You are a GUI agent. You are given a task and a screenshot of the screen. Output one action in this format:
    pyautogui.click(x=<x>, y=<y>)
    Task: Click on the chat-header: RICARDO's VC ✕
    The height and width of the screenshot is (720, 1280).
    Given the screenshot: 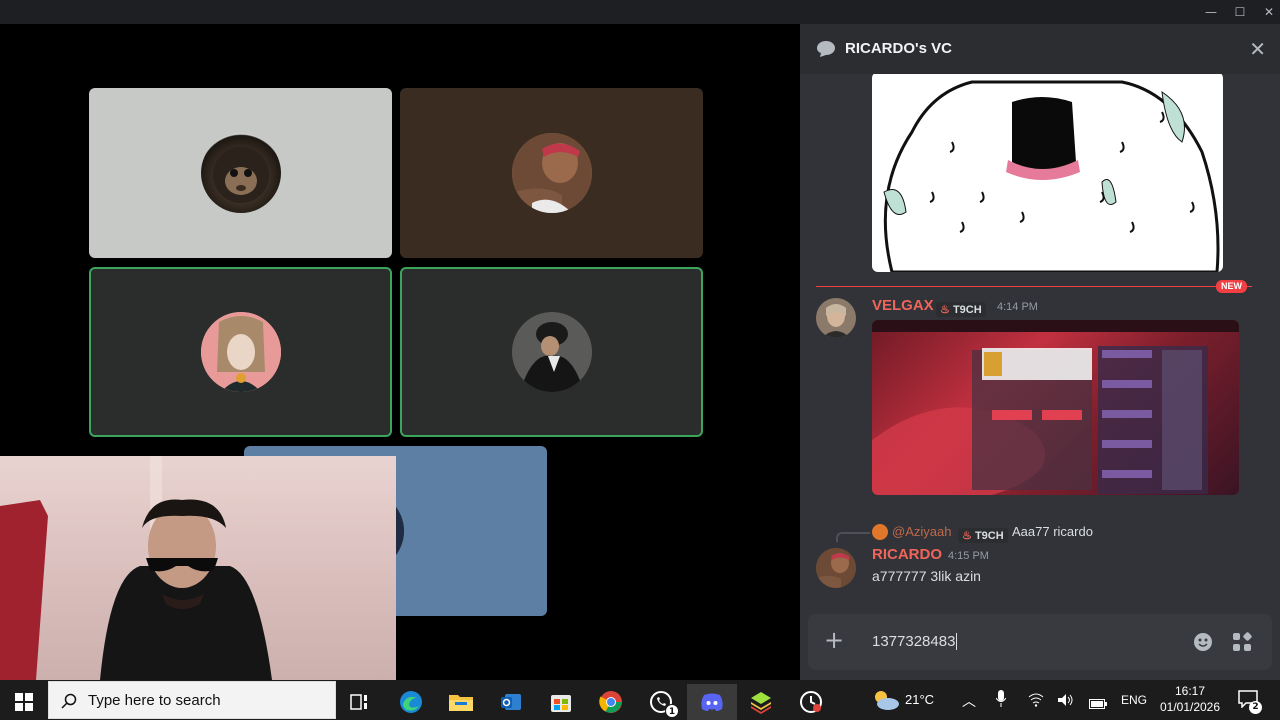 What is the action you would take?
    pyautogui.click(x=1040, y=49)
    